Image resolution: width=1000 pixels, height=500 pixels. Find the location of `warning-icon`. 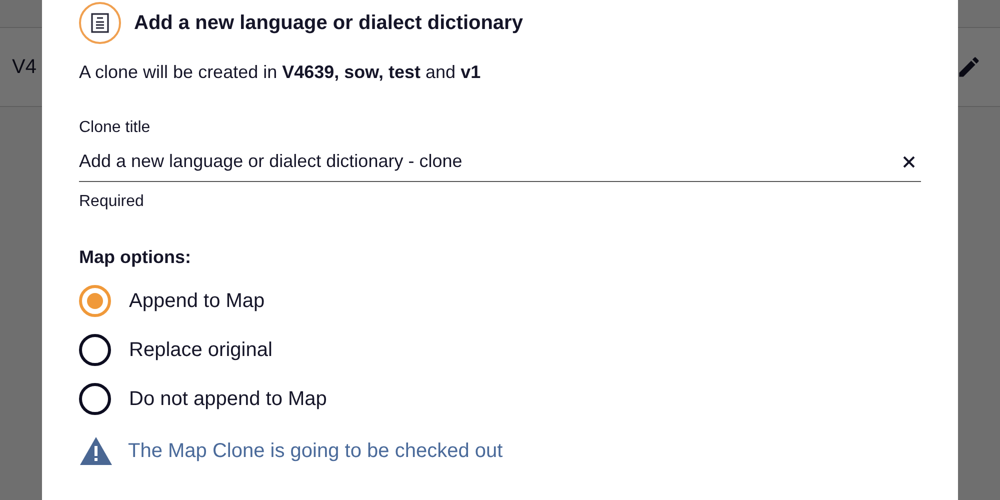

warning-icon is located at coordinates (96, 451).